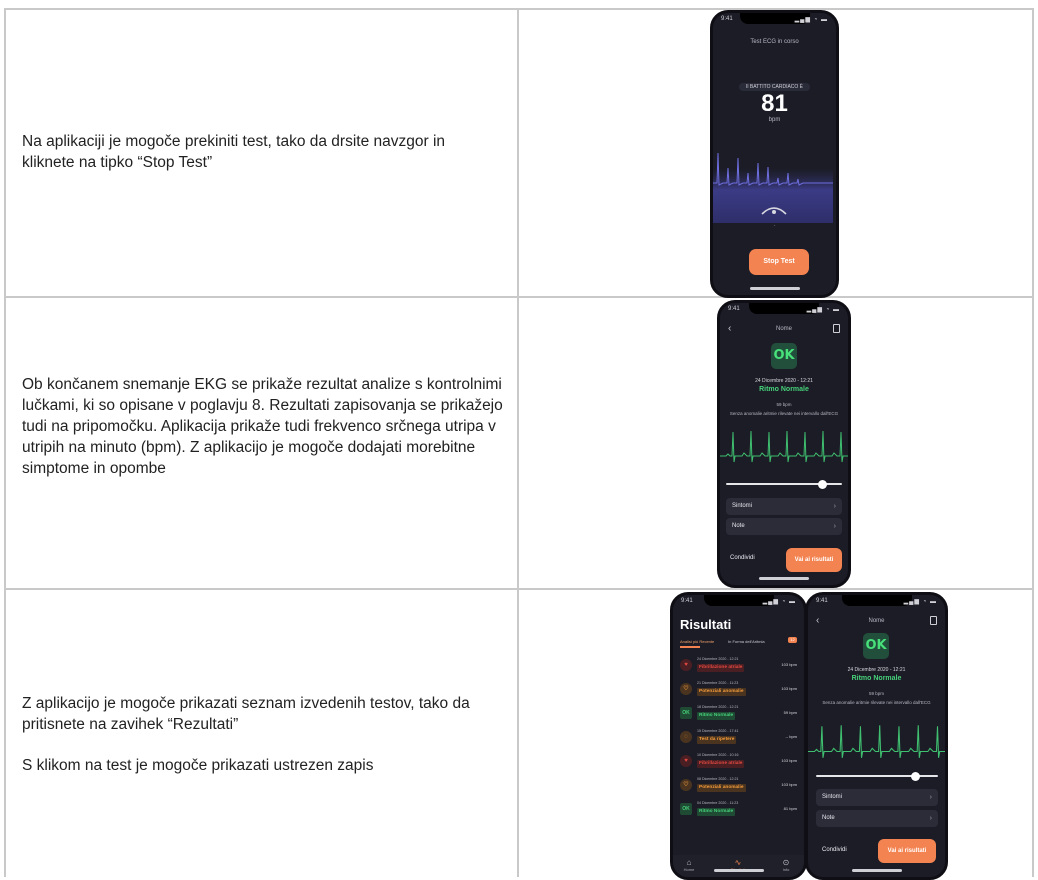  What do you see at coordinates (718, 803) in the screenshot?
I see `result-date: 04 Dicembre 2020 - 11:23` at bounding box center [718, 803].